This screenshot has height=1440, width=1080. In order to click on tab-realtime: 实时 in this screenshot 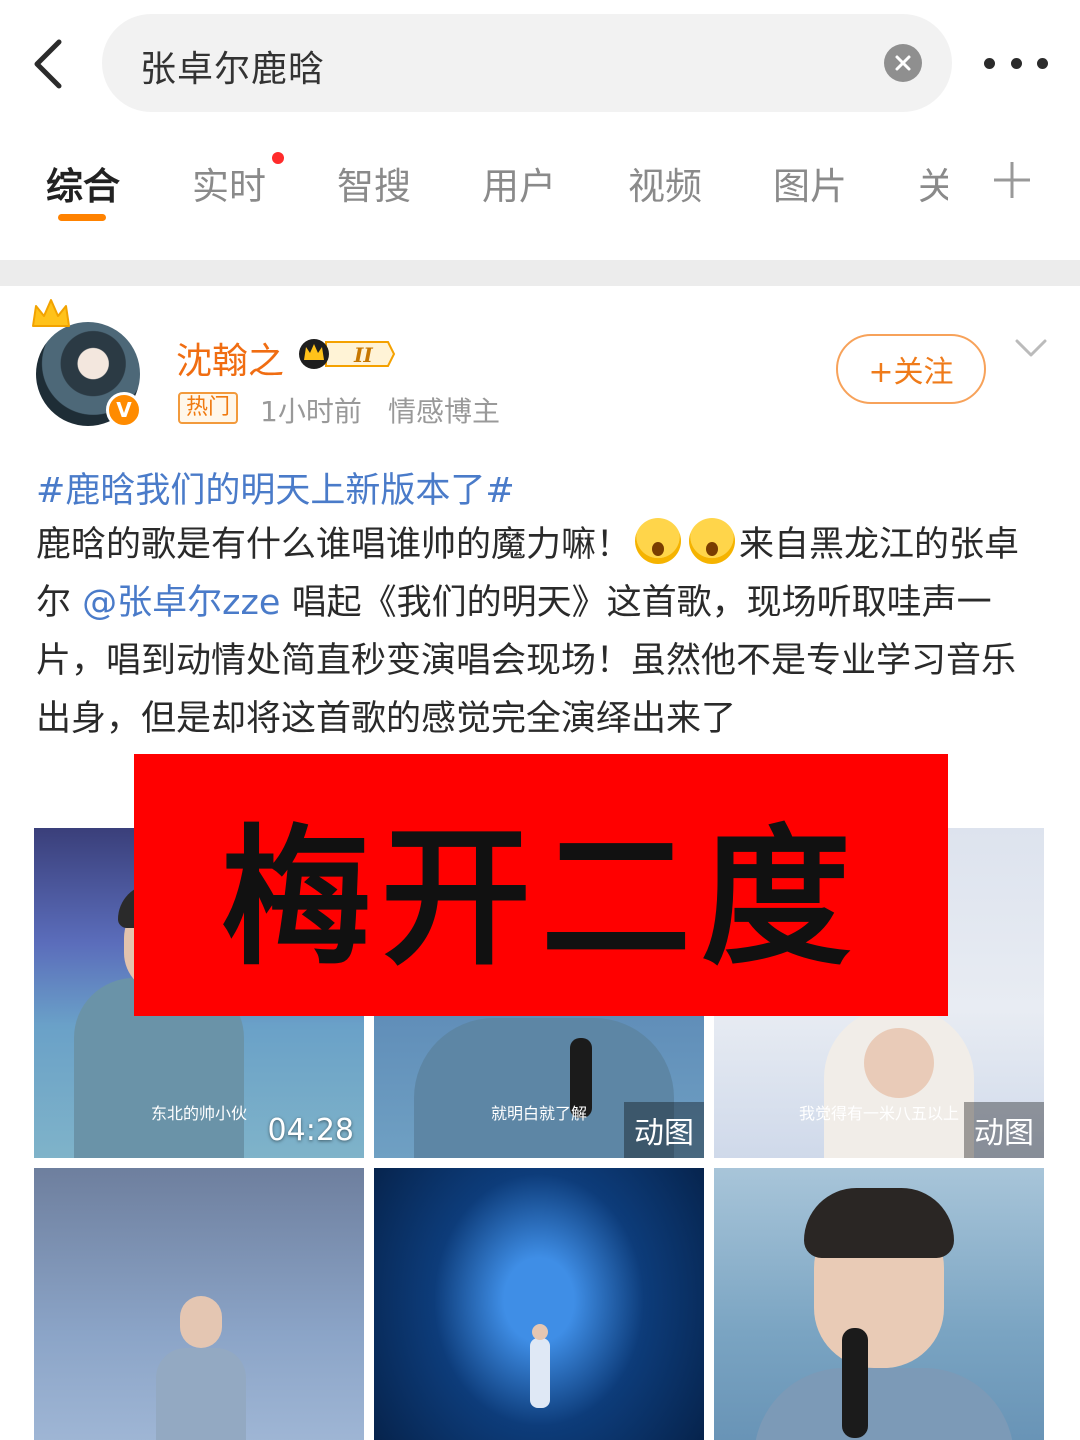, I will do `click(229, 183)`.